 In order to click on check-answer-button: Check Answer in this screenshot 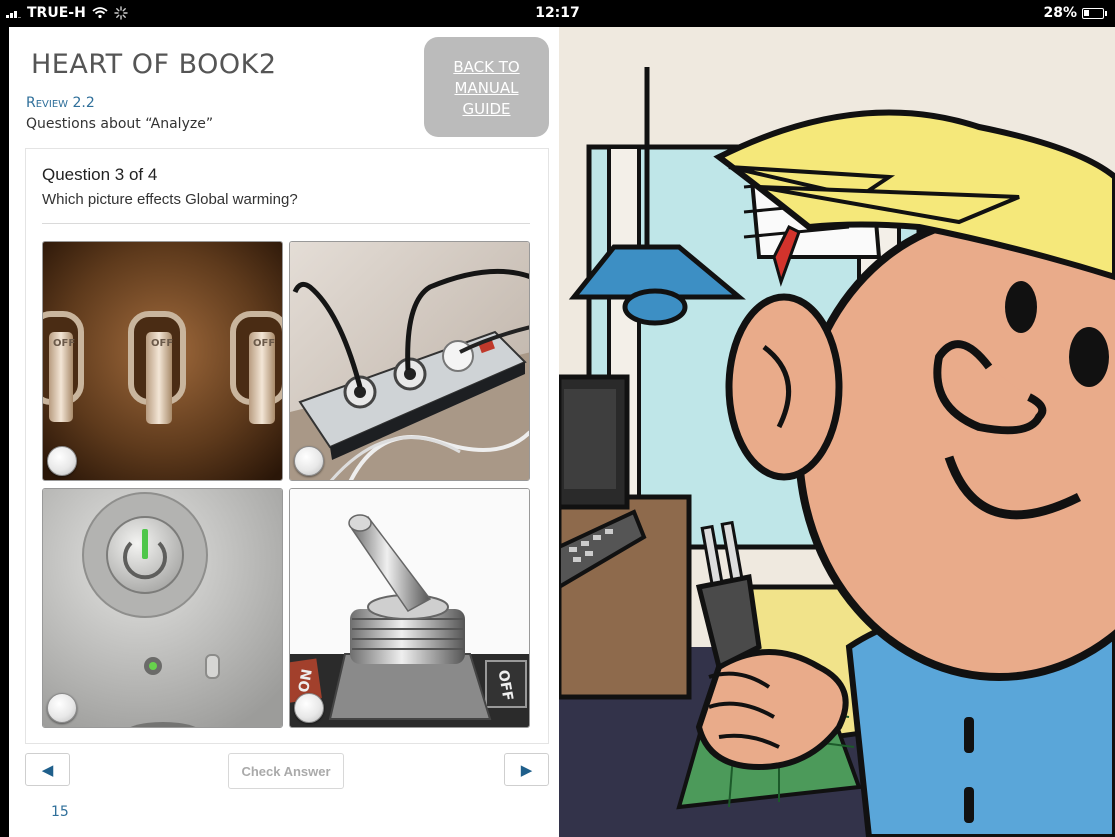, I will do `click(286, 771)`.